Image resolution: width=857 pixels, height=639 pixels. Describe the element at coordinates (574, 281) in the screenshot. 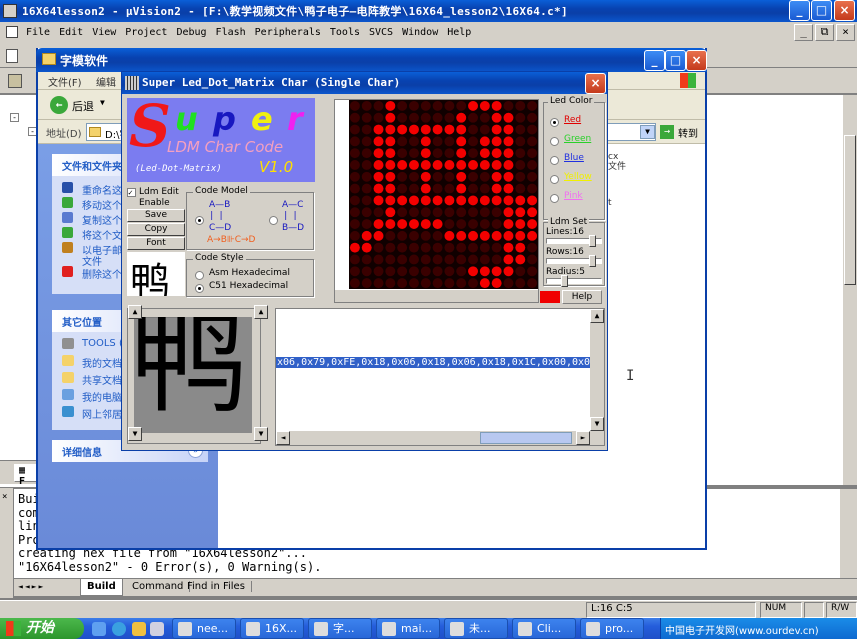

I see `radius-slider` at that location.